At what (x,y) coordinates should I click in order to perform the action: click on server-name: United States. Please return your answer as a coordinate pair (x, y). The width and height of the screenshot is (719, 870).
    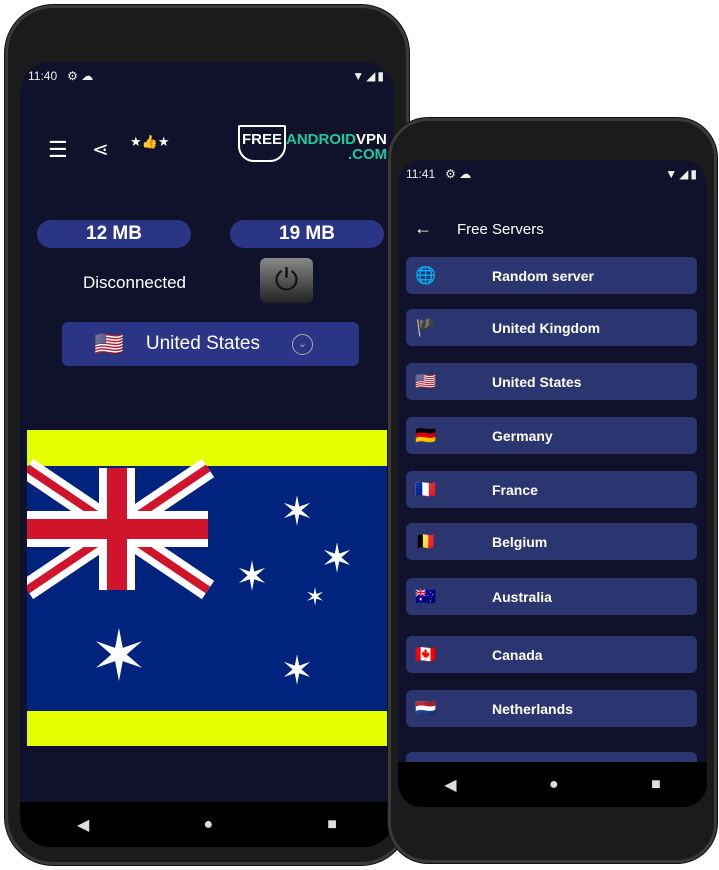
    Looking at the image, I should click on (537, 381).